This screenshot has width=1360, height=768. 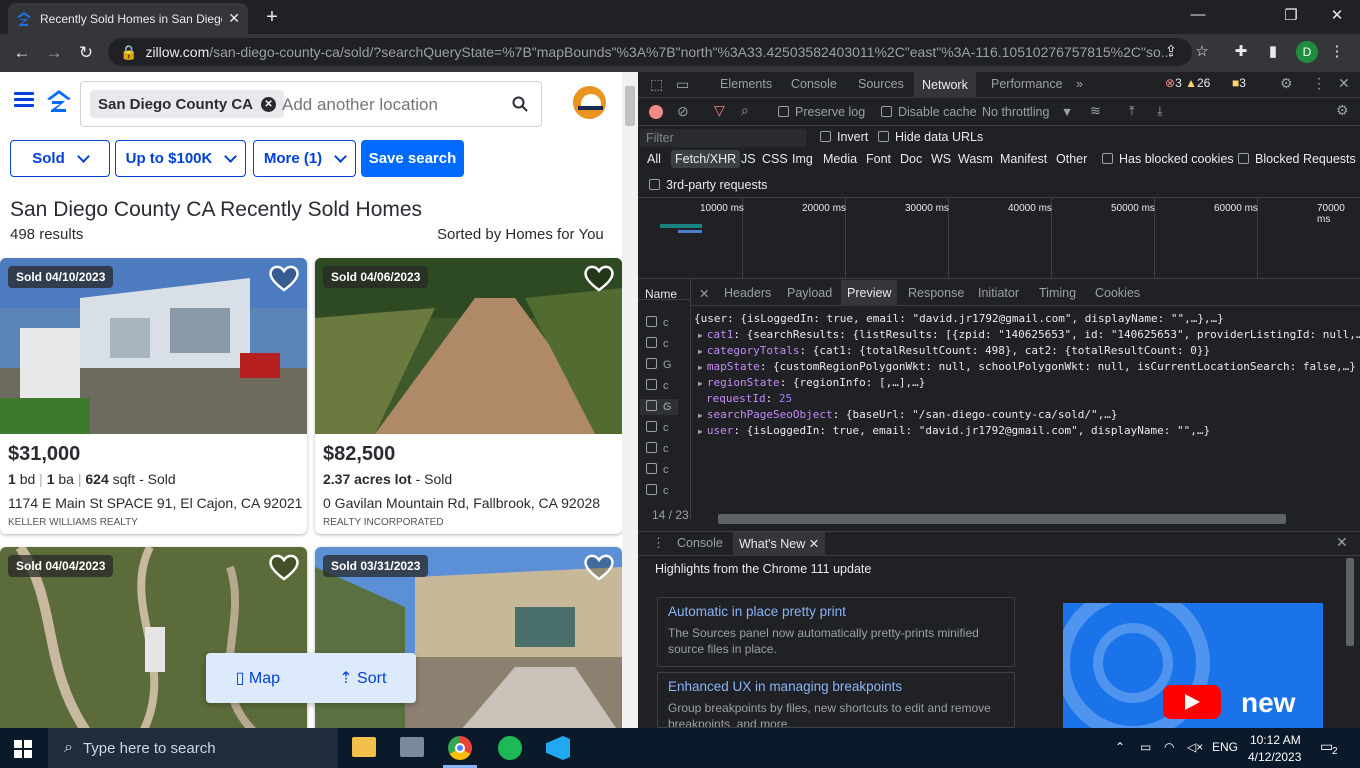 What do you see at coordinates (1241, 51) in the screenshot?
I see `extensions-icon: ✚` at bounding box center [1241, 51].